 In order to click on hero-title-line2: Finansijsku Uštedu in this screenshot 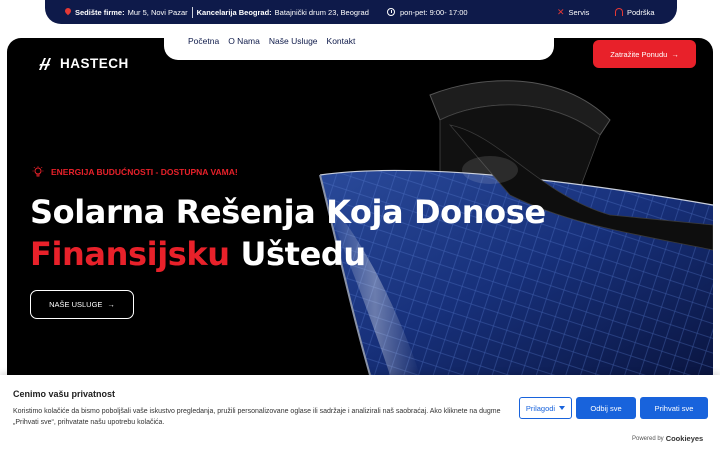, I will do `click(288, 254)`.